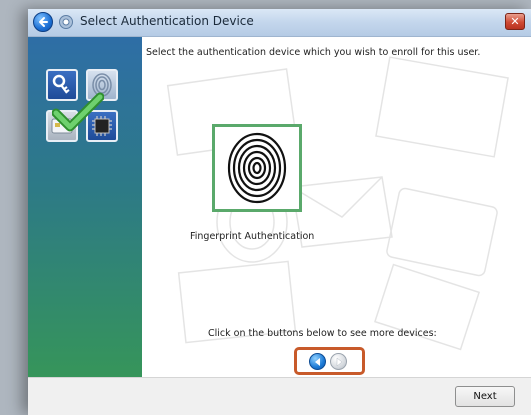  Describe the element at coordinates (252, 236) in the screenshot. I see `device-label: Fingerprint Authentication` at that location.